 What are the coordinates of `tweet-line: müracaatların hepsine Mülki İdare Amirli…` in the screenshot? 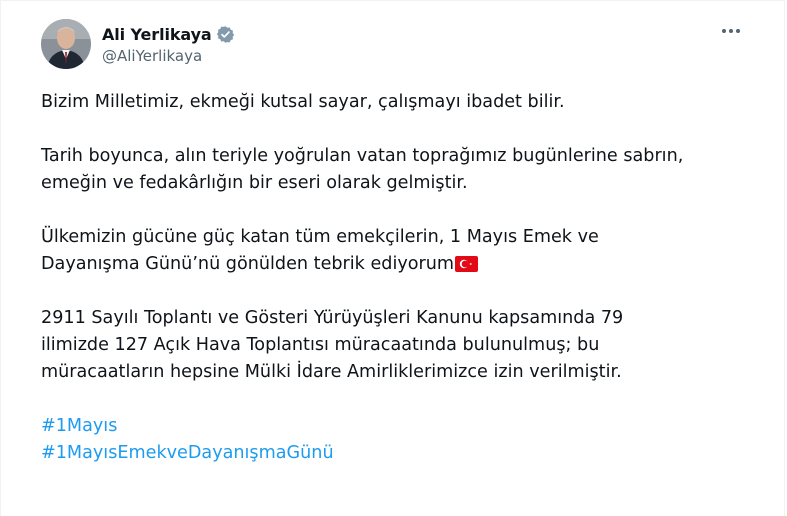 It's located at (331, 372).